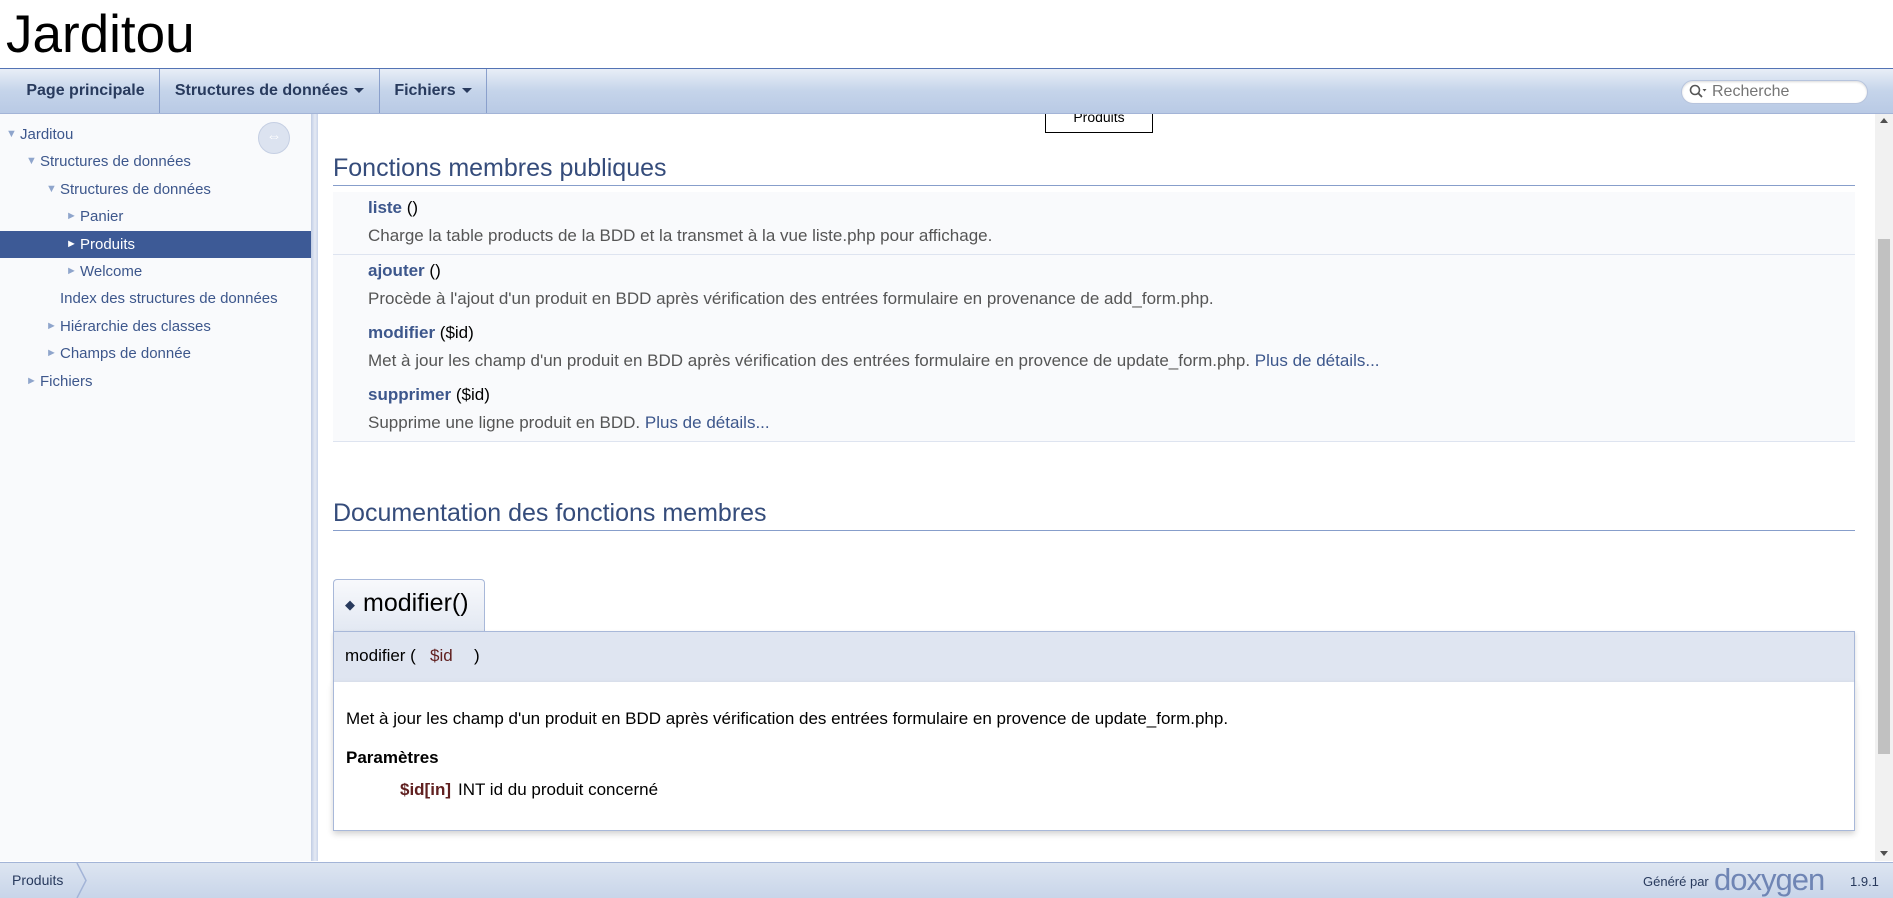  I want to click on search-box, so click(1774, 92).